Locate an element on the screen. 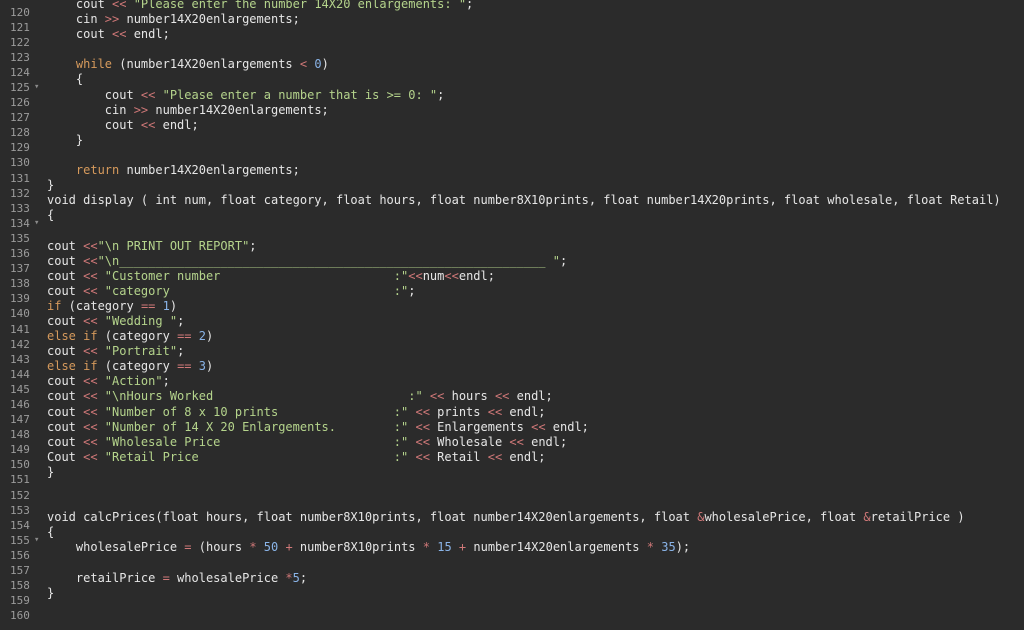 This screenshot has width=1024, height=630. code-text: cout << "Wedding "; is located at coordinates (114, 321).